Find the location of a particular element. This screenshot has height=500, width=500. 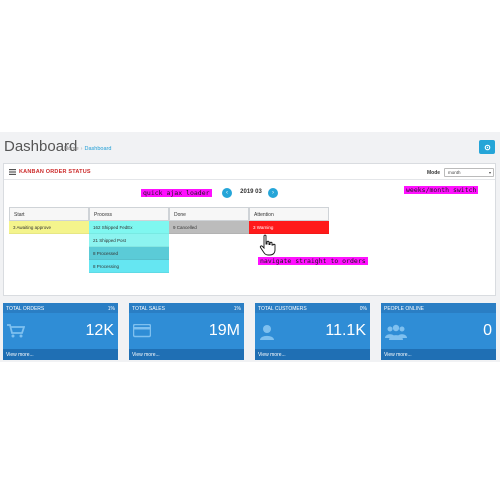

stat-card-body: 0 is located at coordinates (438, 331).